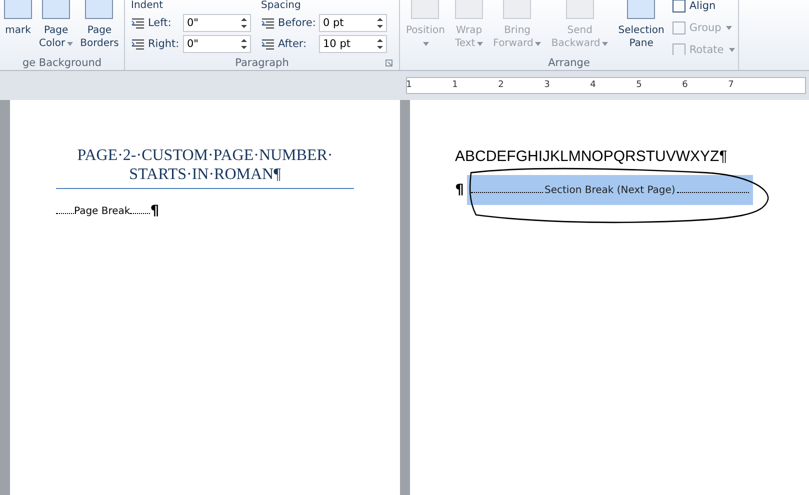 This screenshot has height=495, width=809. Describe the element at coordinates (703, 8) in the screenshot. I see `ribbon-small-button: Align` at that location.